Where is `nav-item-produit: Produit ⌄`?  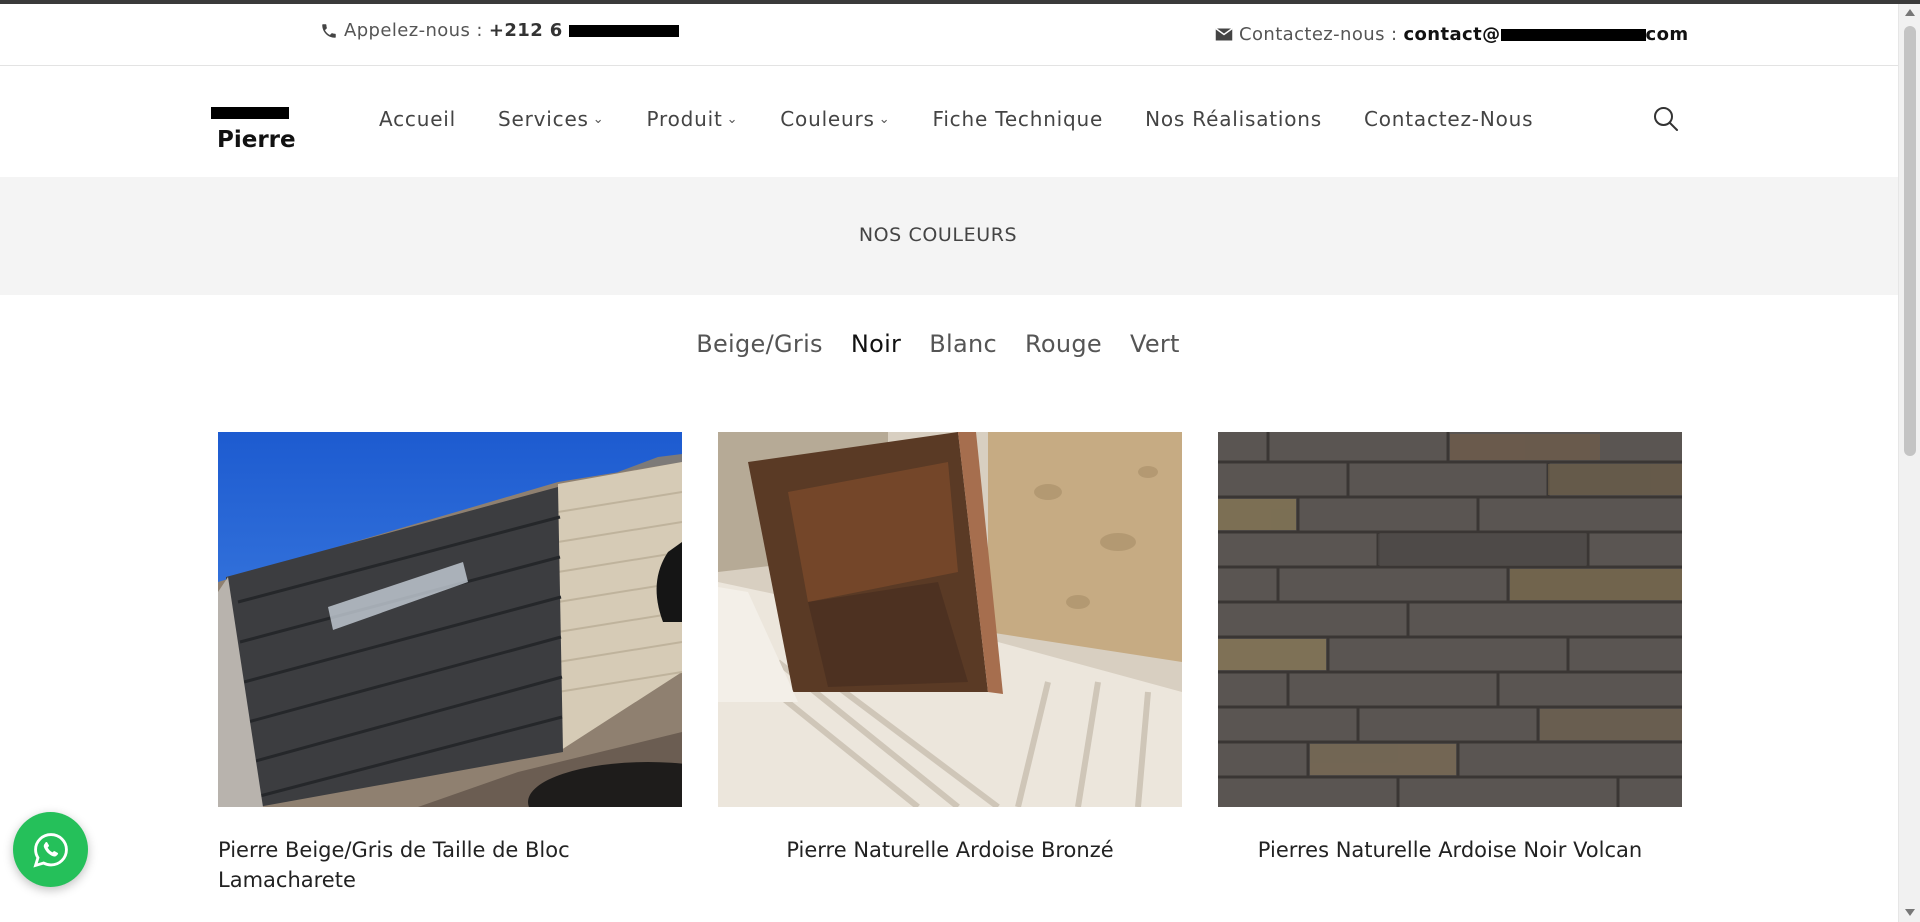 nav-item-produit: Produit ⌄ is located at coordinates (692, 119).